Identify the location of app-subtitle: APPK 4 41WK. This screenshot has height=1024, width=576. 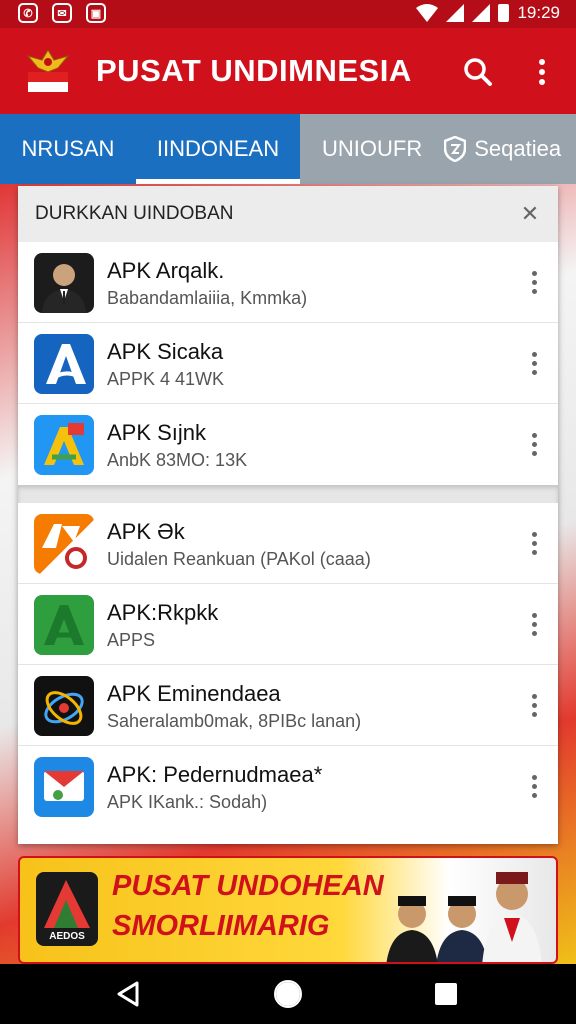
(166, 379).